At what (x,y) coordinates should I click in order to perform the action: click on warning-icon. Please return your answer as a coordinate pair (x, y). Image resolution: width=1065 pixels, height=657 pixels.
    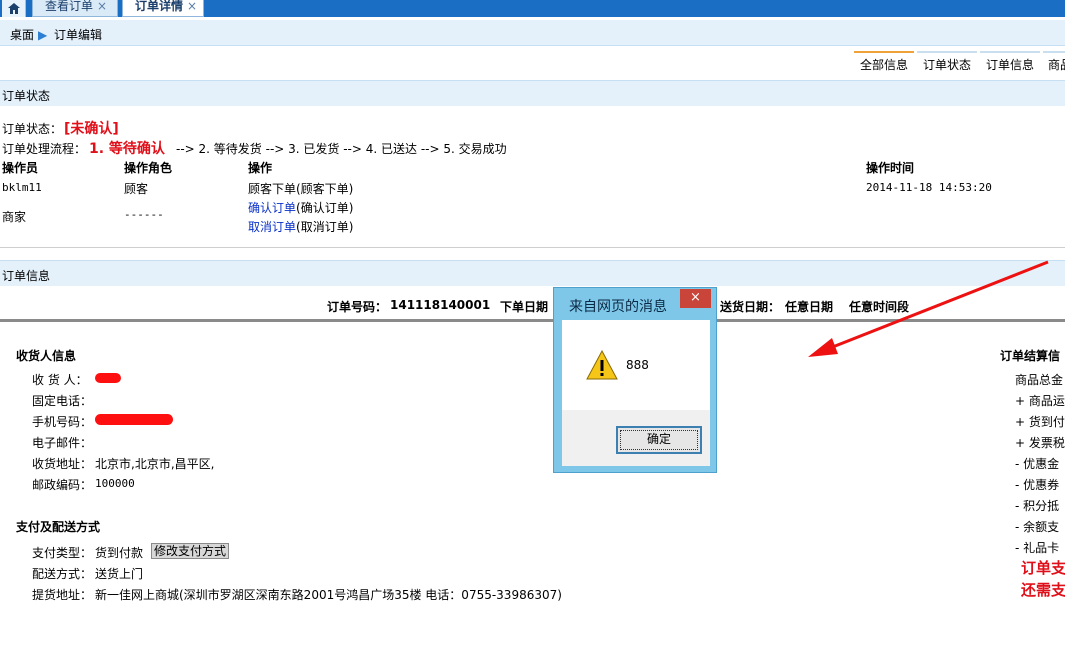
    Looking at the image, I should click on (602, 365).